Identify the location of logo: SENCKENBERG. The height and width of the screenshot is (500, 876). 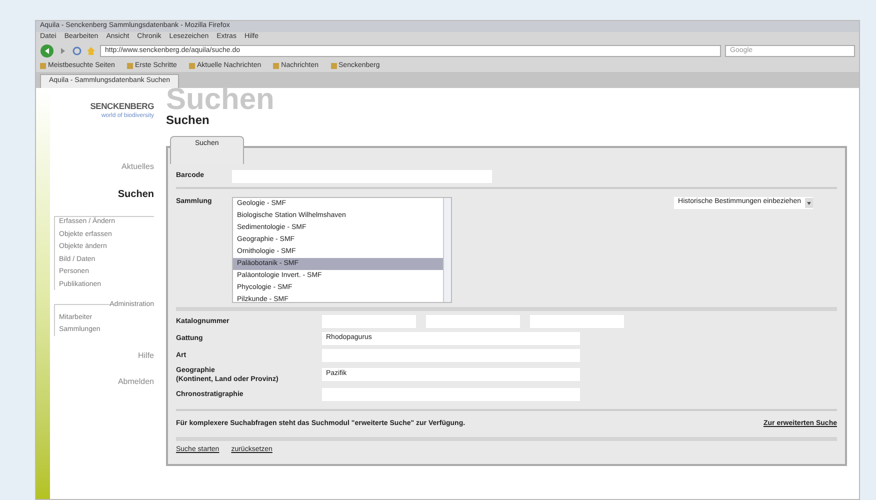
(121, 106).